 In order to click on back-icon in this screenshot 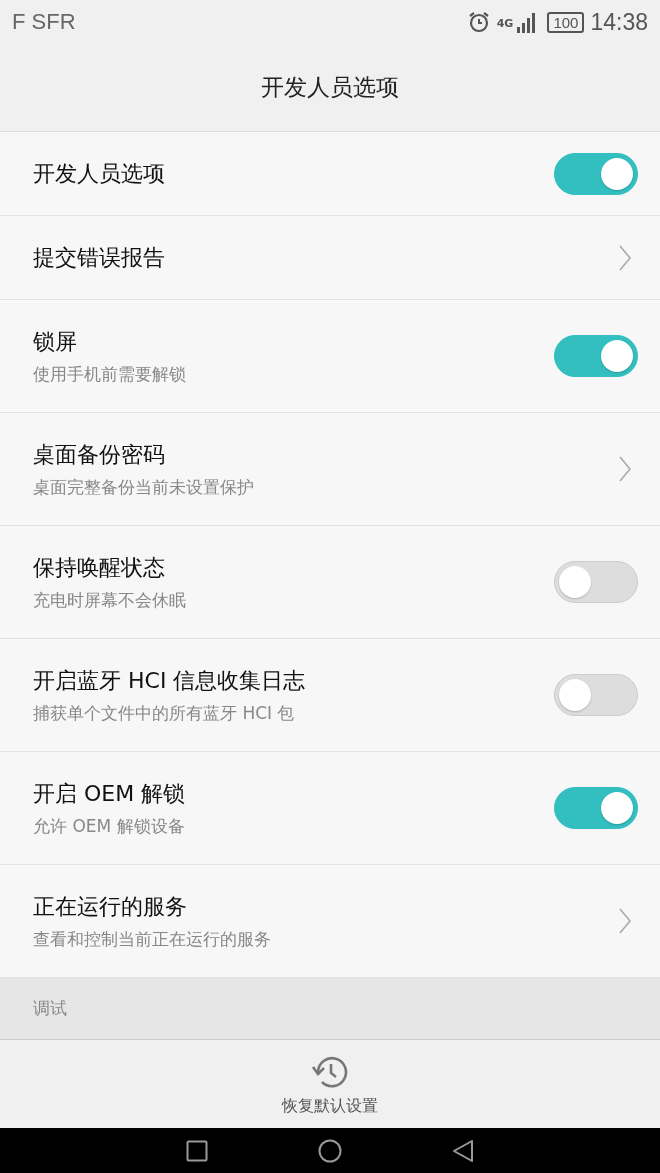, I will do `click(463, 1150)`.